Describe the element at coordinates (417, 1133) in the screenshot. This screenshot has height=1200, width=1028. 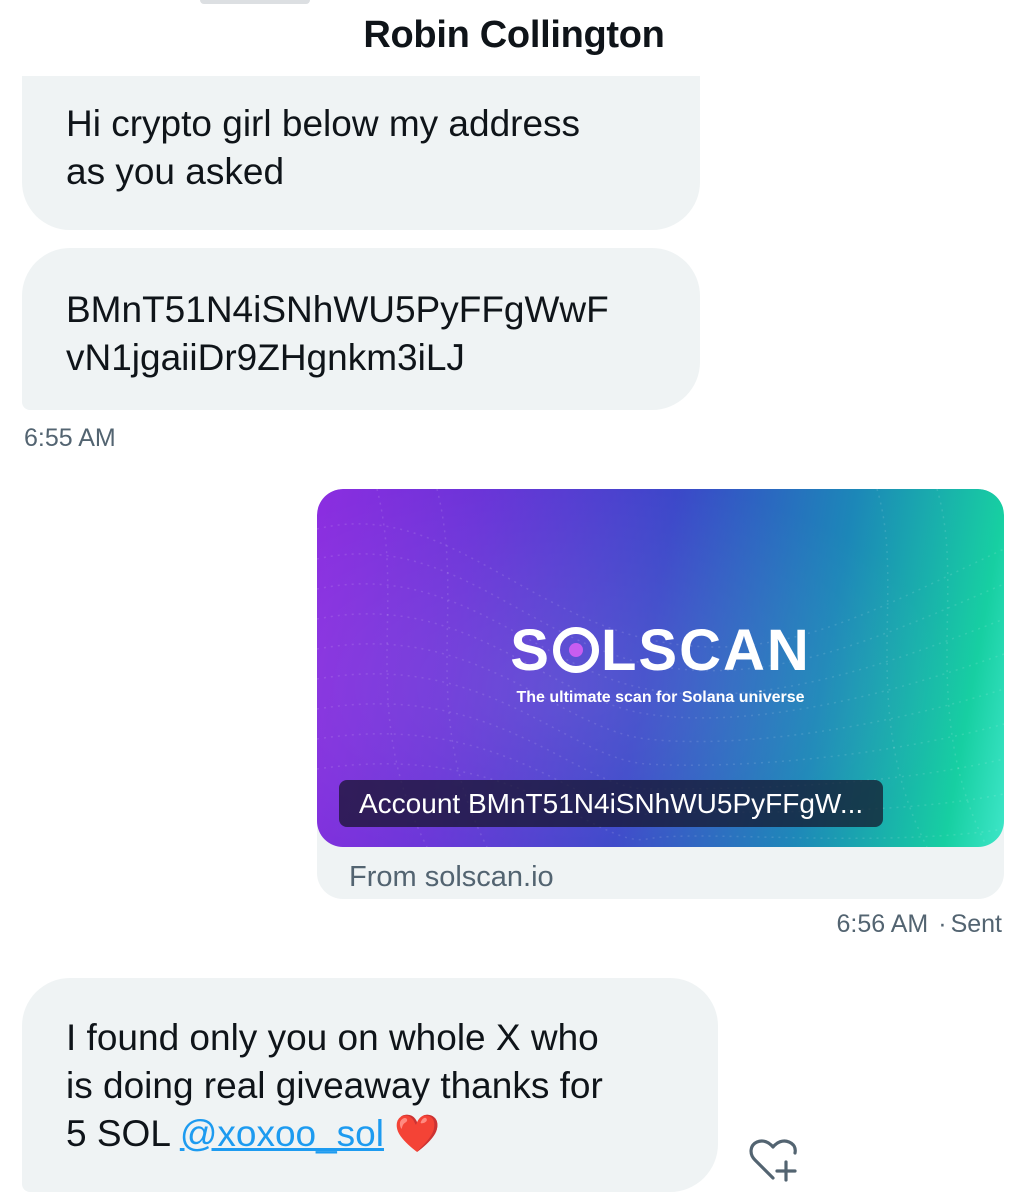
I see `heart-emoji: ❤️` at that location.